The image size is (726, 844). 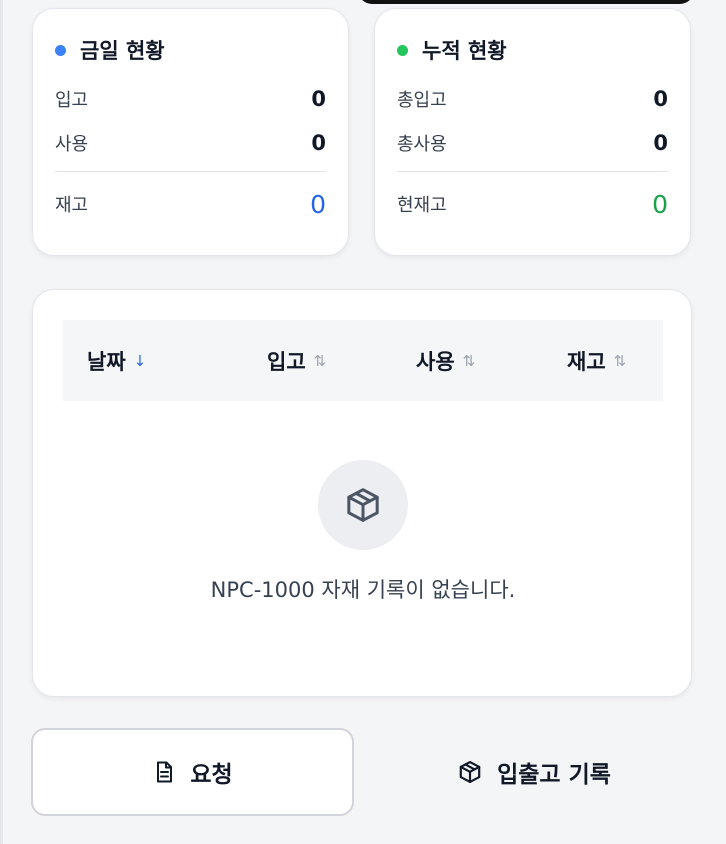 What do you see at coordinates (532, 171) in the screenshot?
I see `cumulative-divider` at bounding box center [532, 171].